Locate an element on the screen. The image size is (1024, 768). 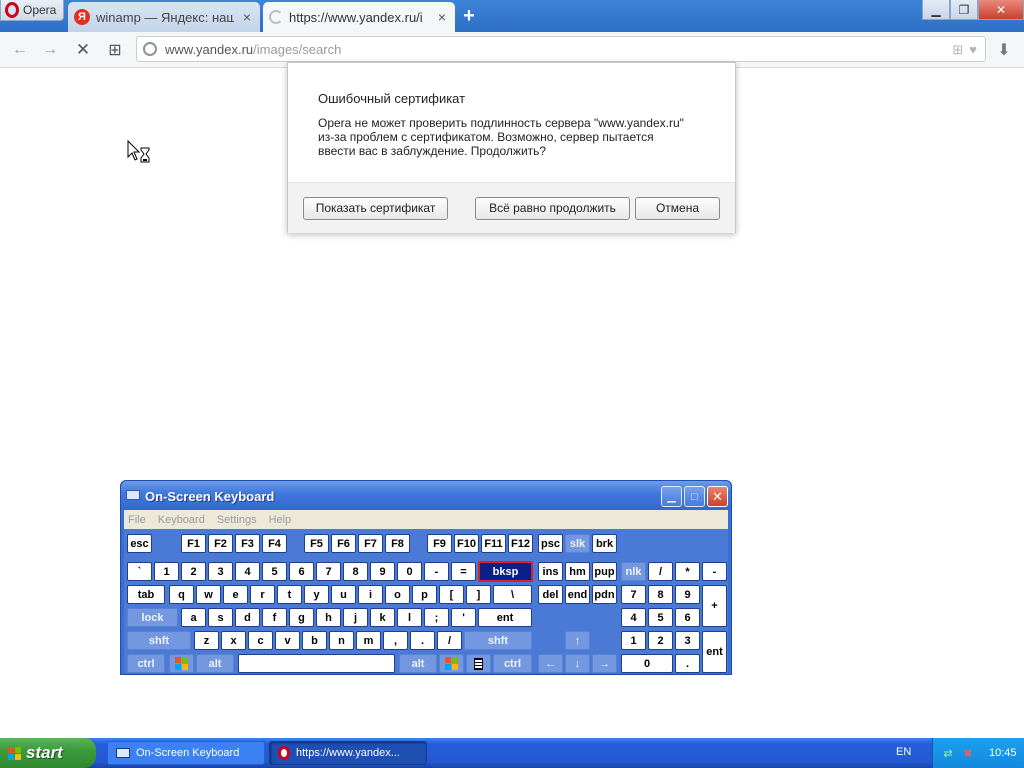
key-home: hm is located at coordinates (577, 571).